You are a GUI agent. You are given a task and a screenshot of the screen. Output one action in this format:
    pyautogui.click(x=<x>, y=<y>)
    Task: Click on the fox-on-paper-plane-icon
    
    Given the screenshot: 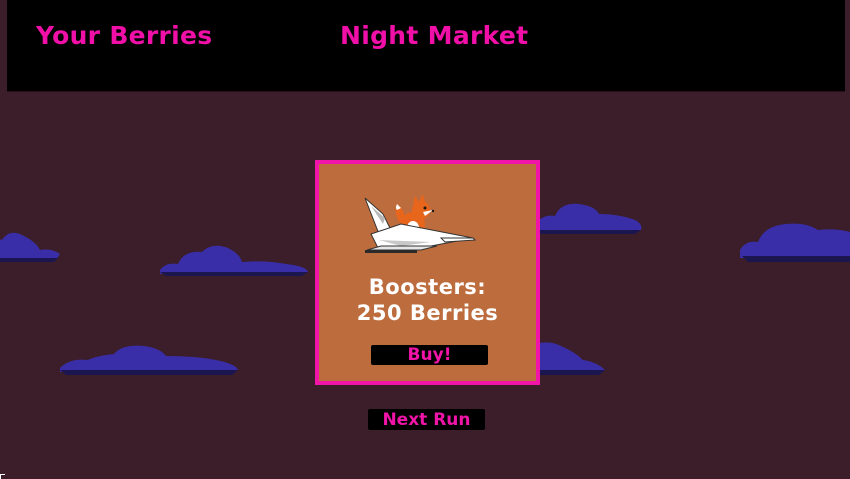 What is the action you would take?
    pyautogui.click(x=420, y=223)
    